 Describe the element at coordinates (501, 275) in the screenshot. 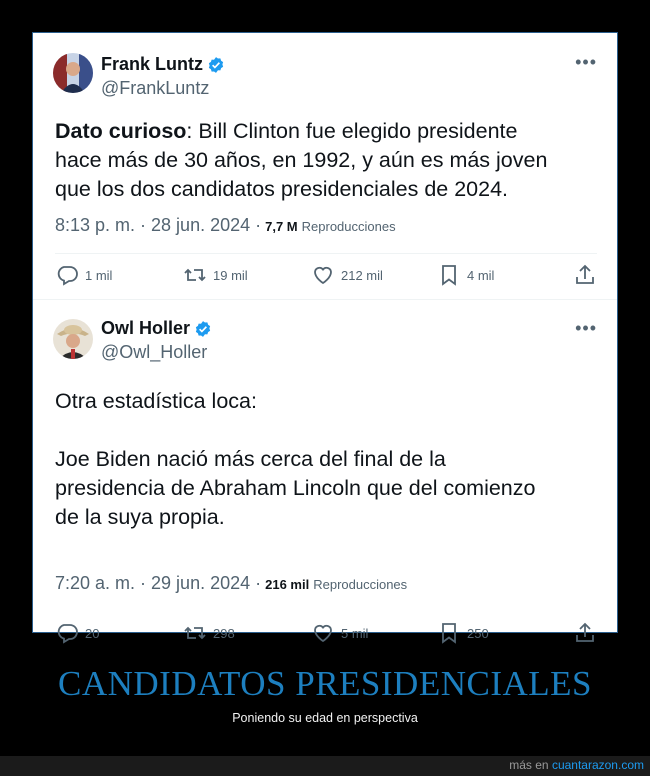

I see `bookmark-button: 4 mil` at that location.